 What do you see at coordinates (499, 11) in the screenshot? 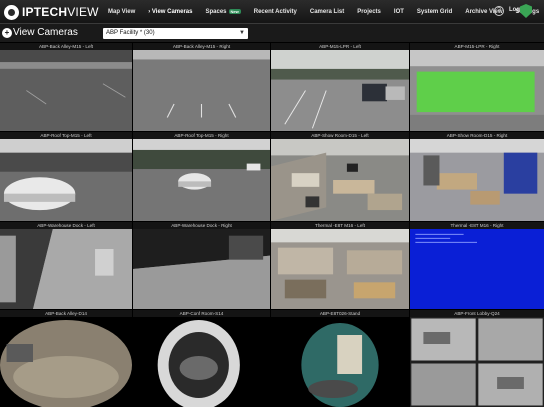
I see `help-icon: ?` at bounding box center [499, 11].